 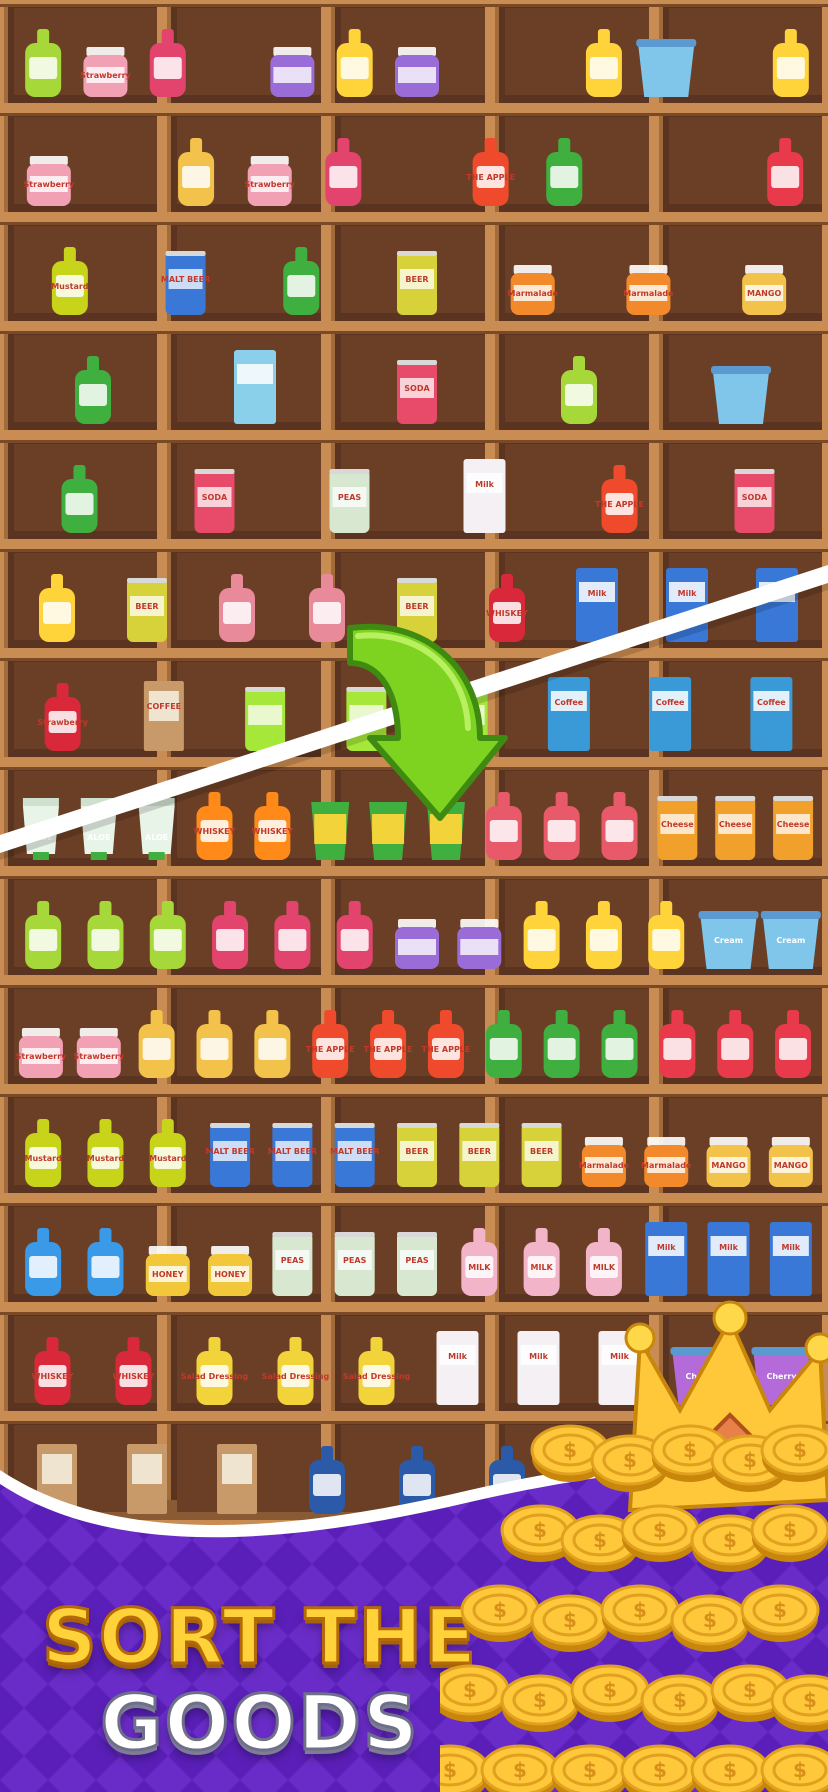 I want to click on product-label-text: SODA, so click(x=215, y=497).